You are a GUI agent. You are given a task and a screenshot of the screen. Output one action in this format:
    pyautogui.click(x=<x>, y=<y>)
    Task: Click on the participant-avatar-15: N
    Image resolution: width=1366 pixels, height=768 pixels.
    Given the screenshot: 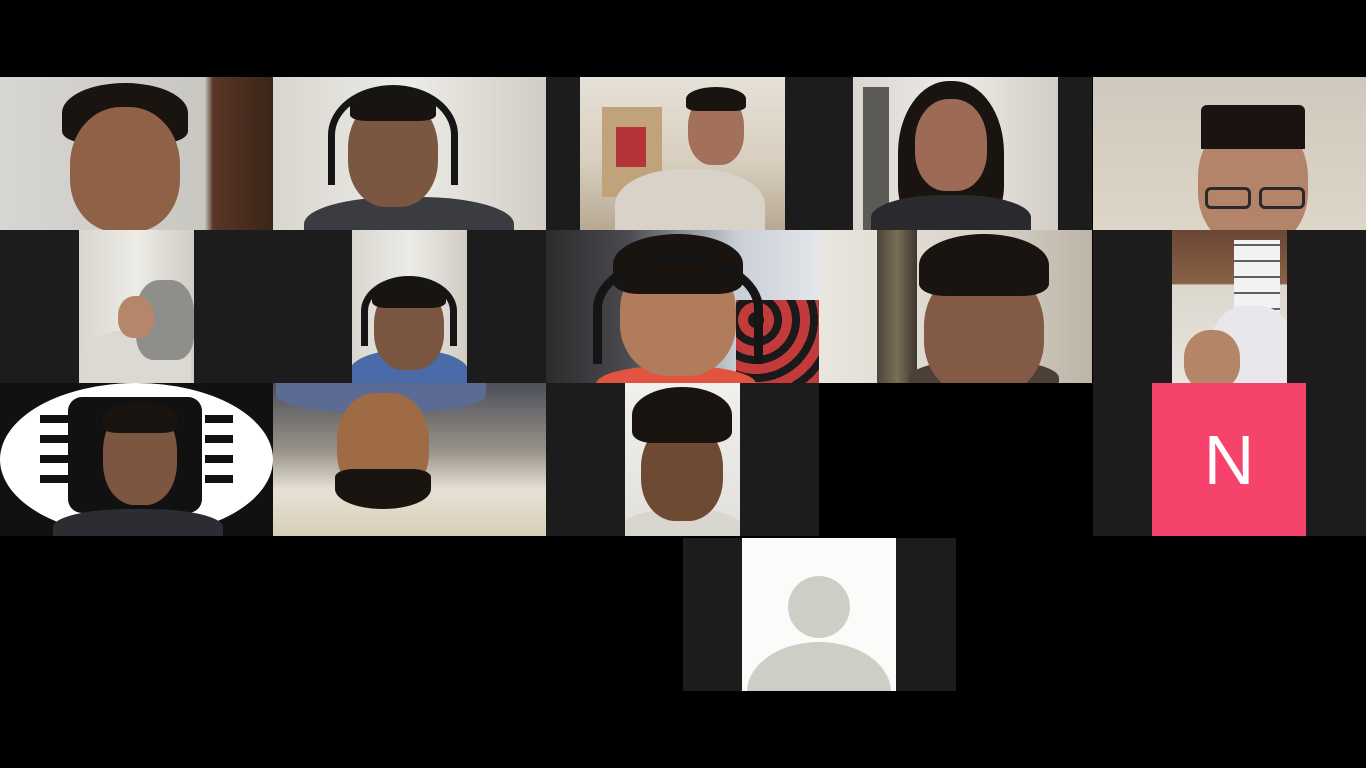 What is the action you would take?
    pyautogui.click(x=1229, y=459)
    